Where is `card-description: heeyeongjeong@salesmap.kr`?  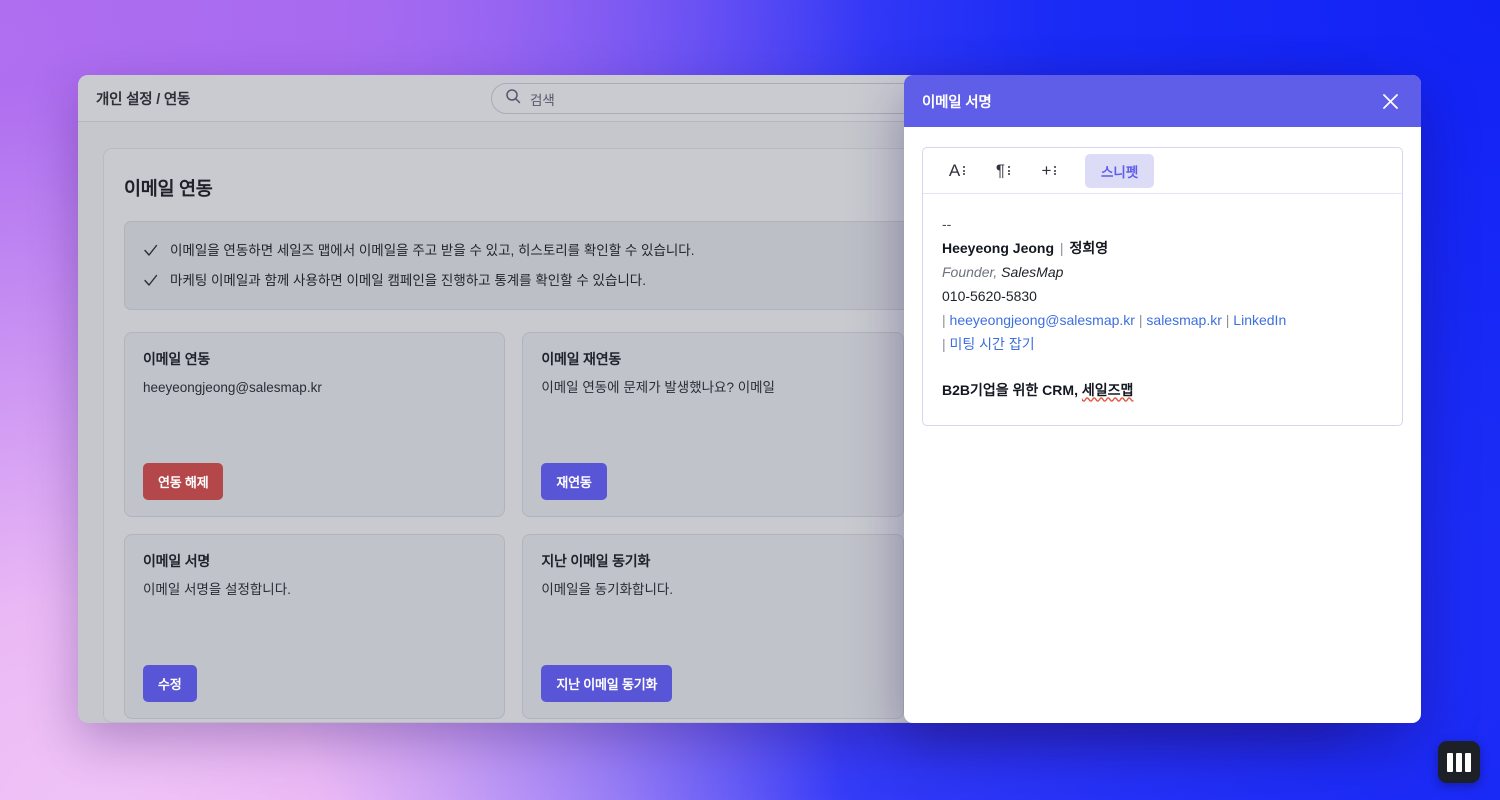 card-description: heeyeongjeong@salesmap.kr is located at coordinates (232, 388).